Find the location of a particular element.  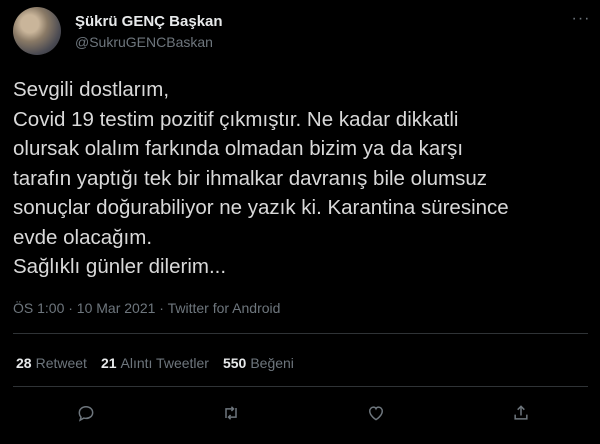

tweet-line: Sevgili dostlarım, is located at coordinates (91, 89).